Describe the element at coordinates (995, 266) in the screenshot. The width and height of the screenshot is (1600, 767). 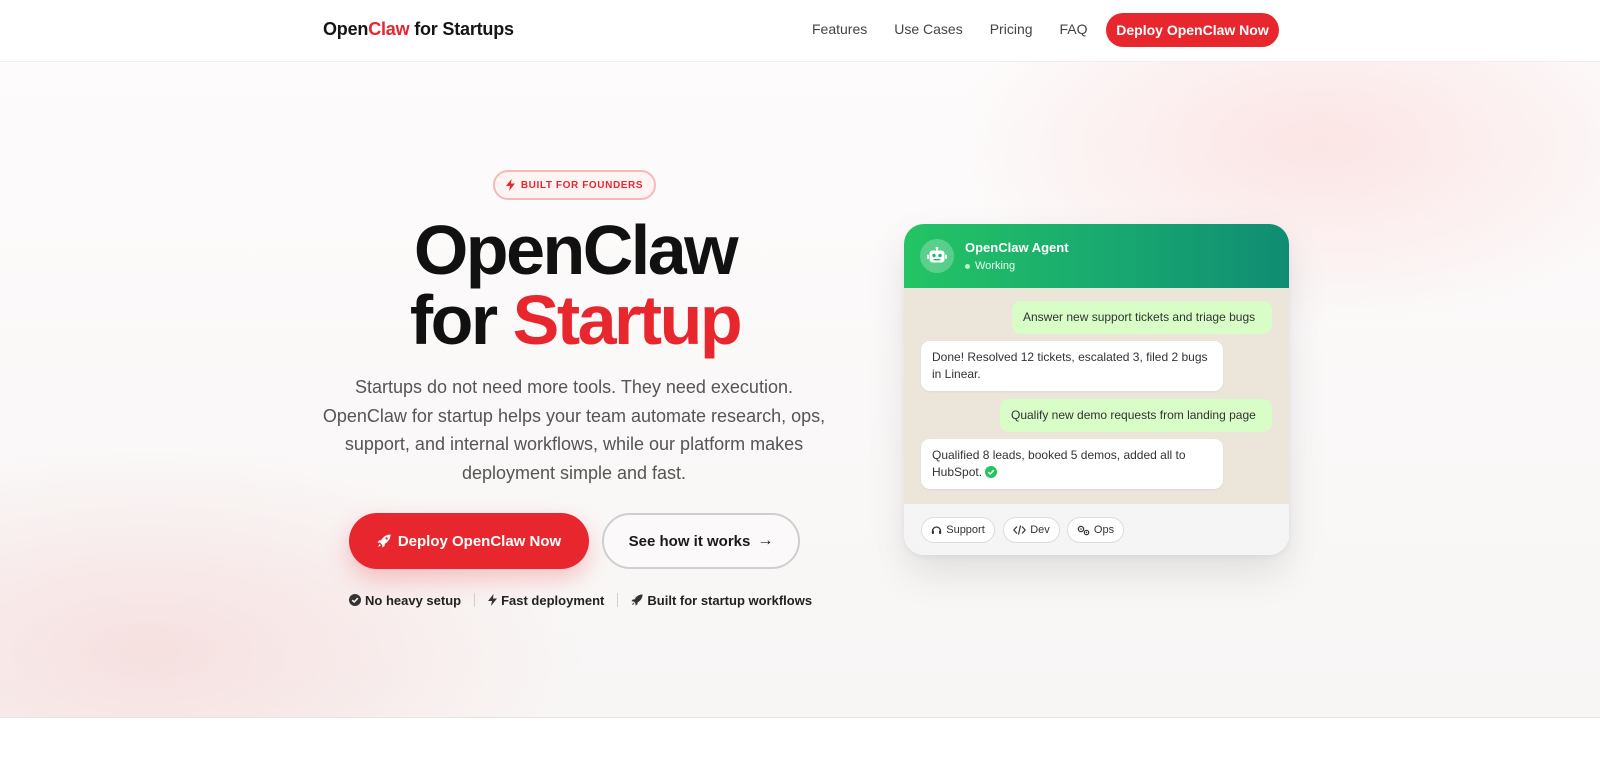
I see `agent-status-label: Working` at that location.